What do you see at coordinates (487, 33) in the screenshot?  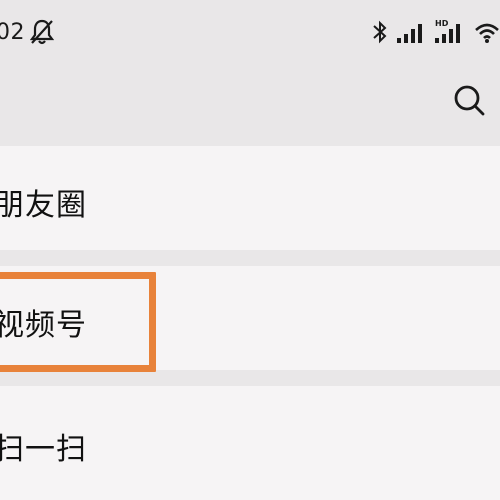 I see `wifi-icon` at bounding box center [487, 33].